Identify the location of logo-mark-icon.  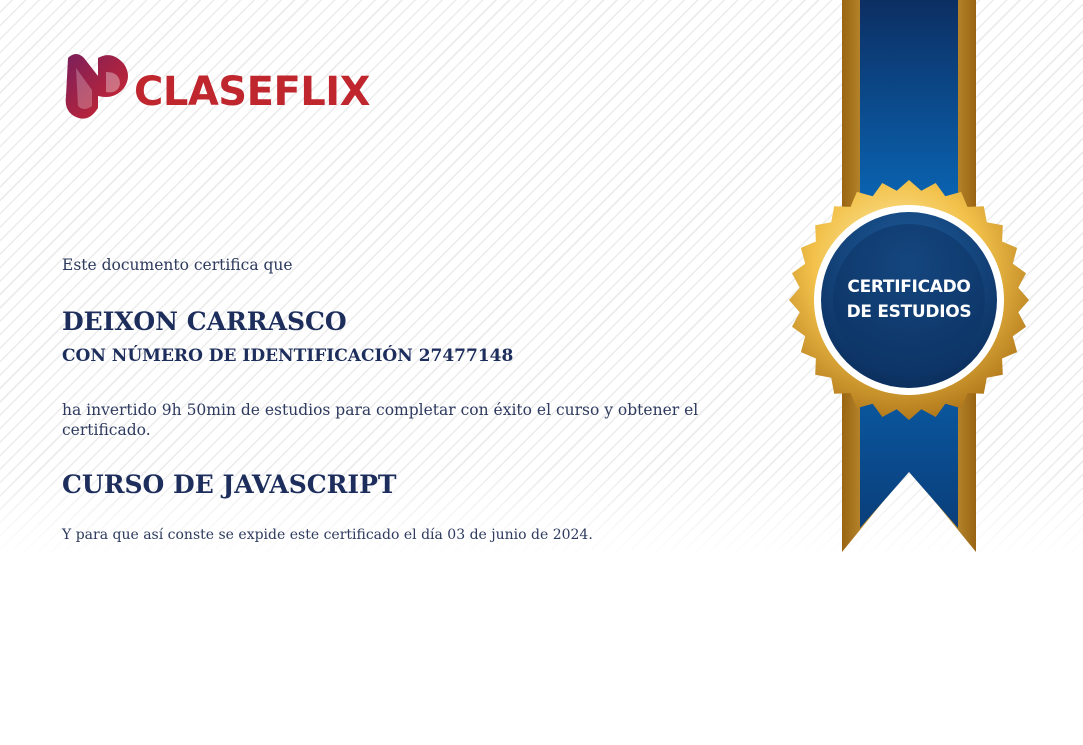
(96, 86).